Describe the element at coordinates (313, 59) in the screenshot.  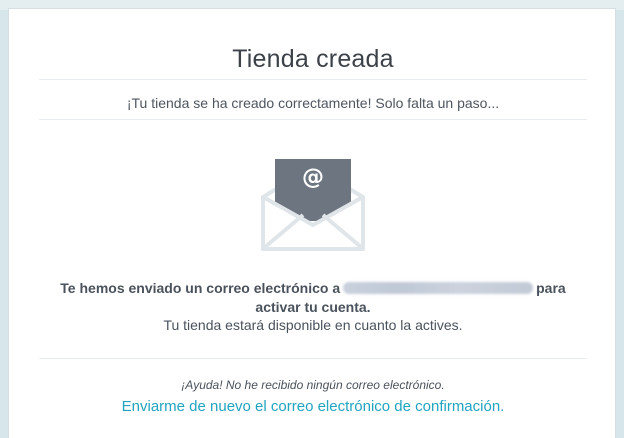
I see `dialog-title: Tienda creada` at that location.